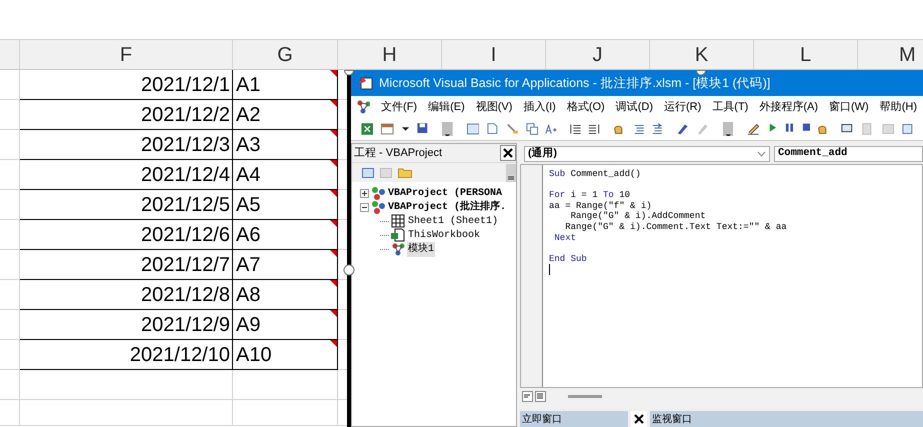 The width and height of the screenshot is (923, 427). I want to click on label-cell-text: A7, so click(248, 265).